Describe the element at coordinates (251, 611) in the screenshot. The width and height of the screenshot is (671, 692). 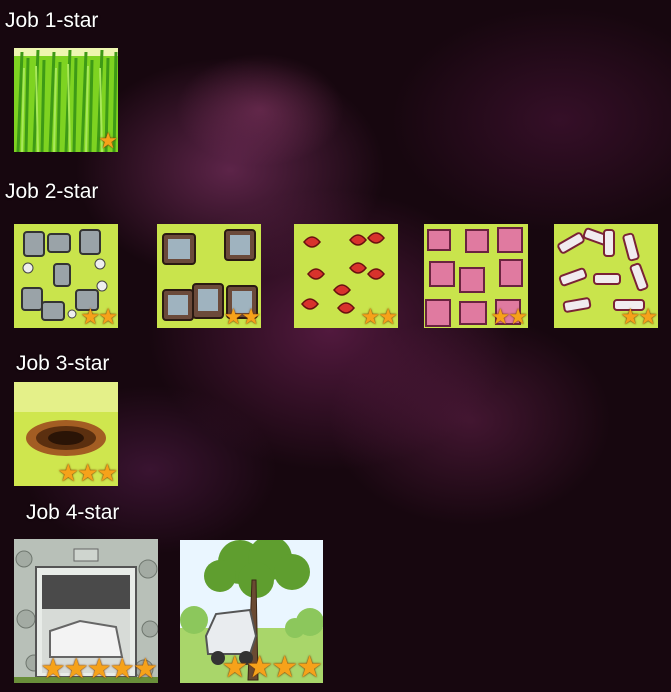
I see `job-tile-tree-car: ★★★★` at that location.